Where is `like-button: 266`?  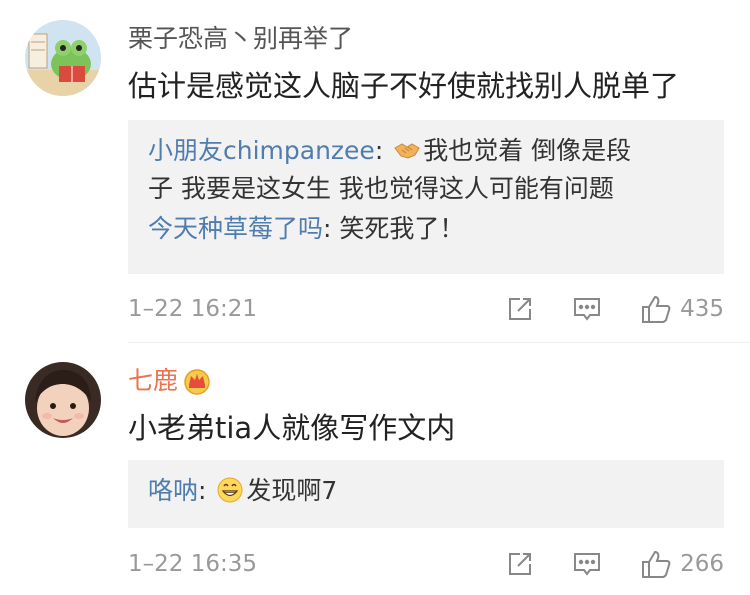 like-button: 266 is located at coordinates (682, 564).